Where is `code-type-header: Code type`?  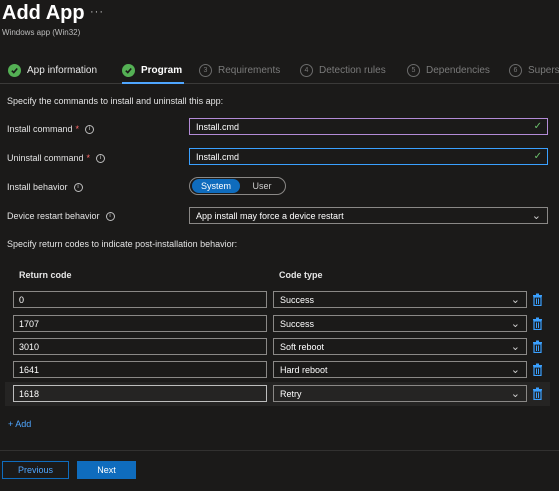
code-type-header: Code type is located at coordinates (301, 275).